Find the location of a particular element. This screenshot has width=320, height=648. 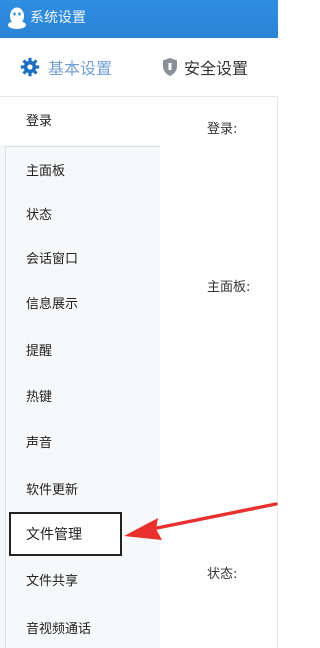

title-bar: 系统设置 is located at coordinates (139, 19).